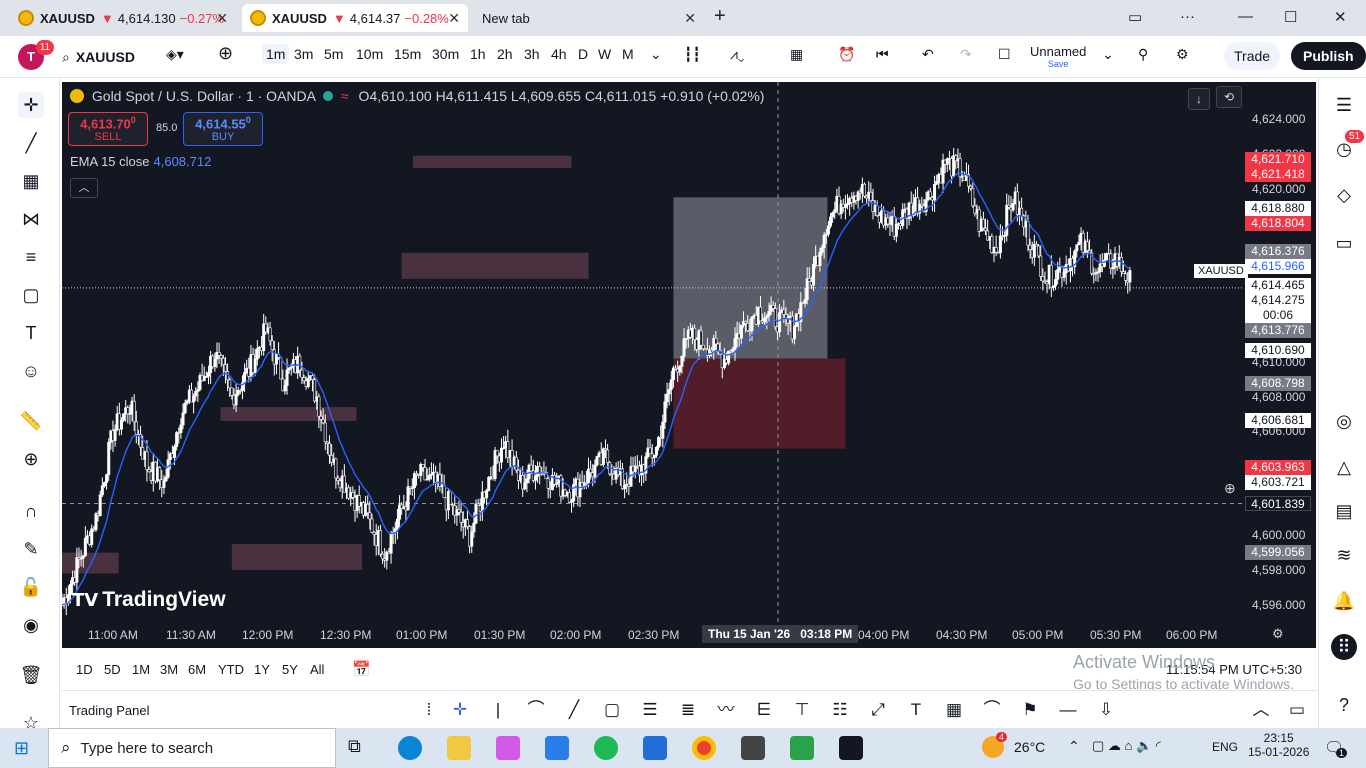  I want to click on symbol-search: ⌕ XAUUSD, so click(108, 57).